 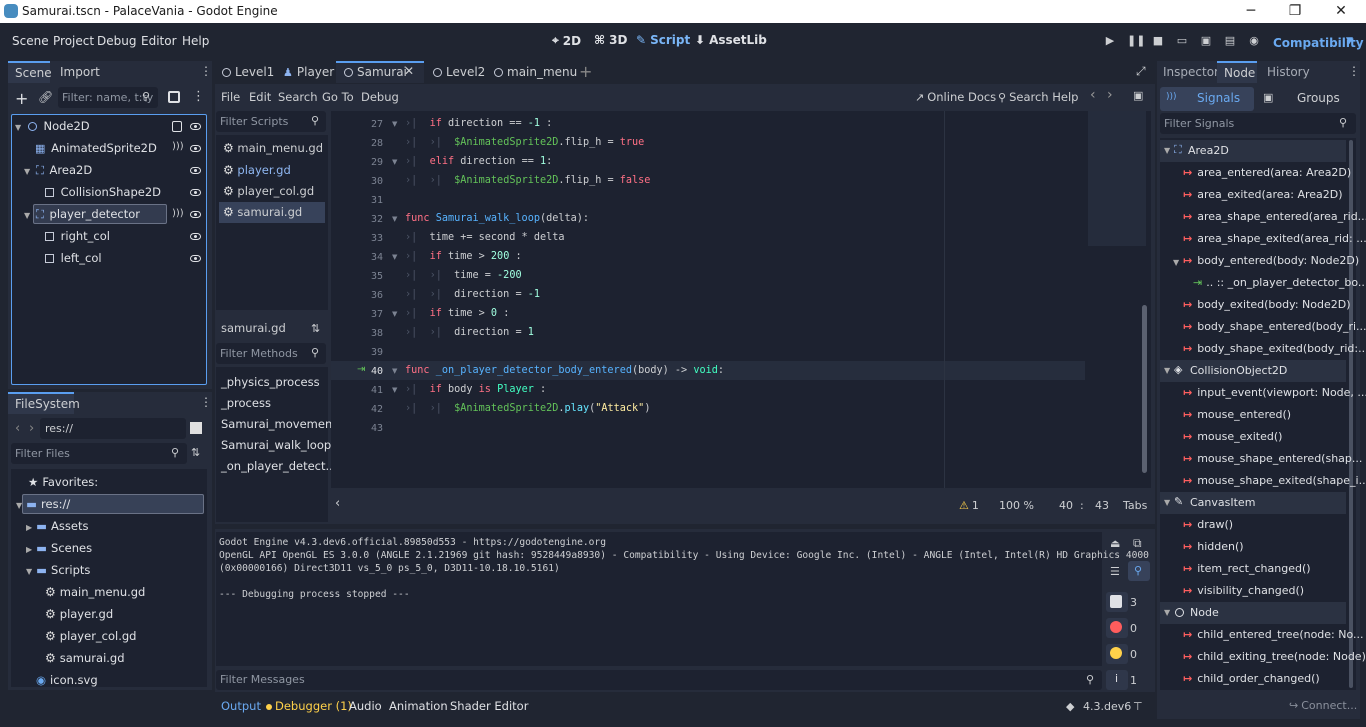 I want to click on tab-node: Node, so click(x=1237, y=72).